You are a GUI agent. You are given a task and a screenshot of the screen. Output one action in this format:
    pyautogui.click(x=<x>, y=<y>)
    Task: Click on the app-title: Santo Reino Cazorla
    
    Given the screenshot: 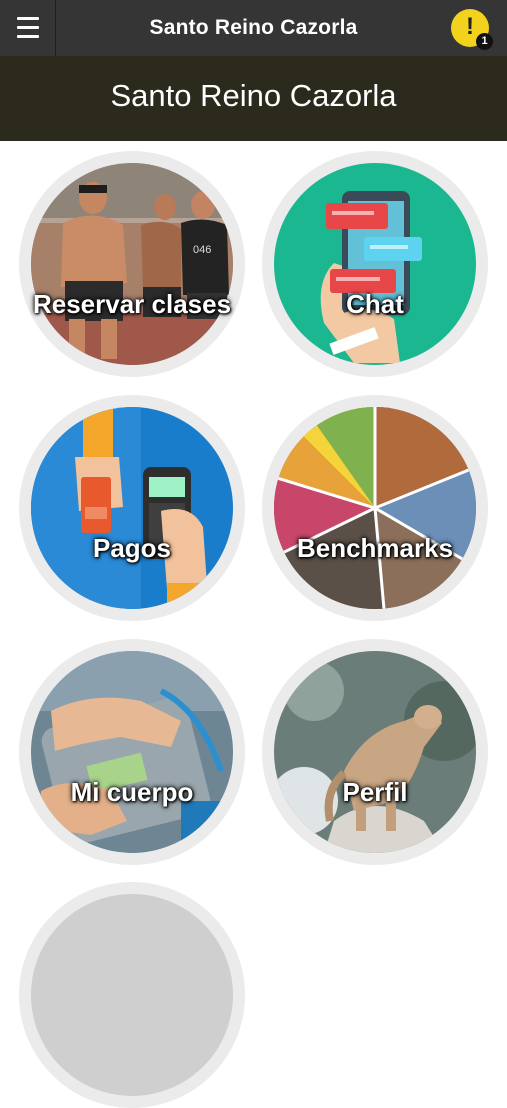 What is the action you would take?
    pyautogui.click(x=253, y=27)
    